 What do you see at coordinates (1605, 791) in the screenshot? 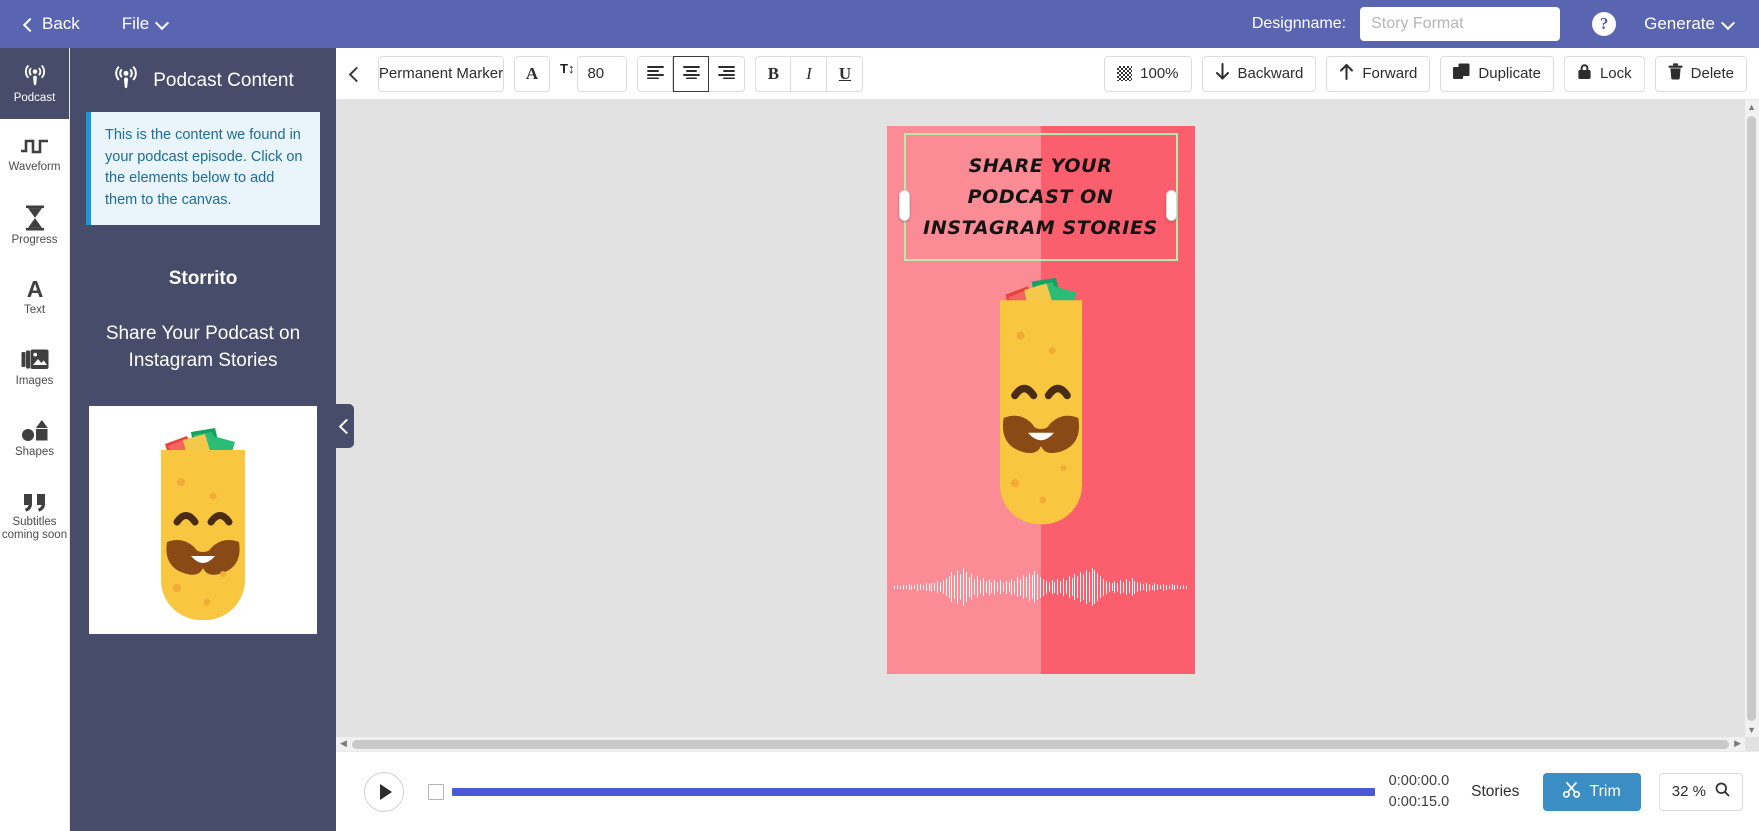
I see `trim-label: Trim` at bounding box center [1605, 791].